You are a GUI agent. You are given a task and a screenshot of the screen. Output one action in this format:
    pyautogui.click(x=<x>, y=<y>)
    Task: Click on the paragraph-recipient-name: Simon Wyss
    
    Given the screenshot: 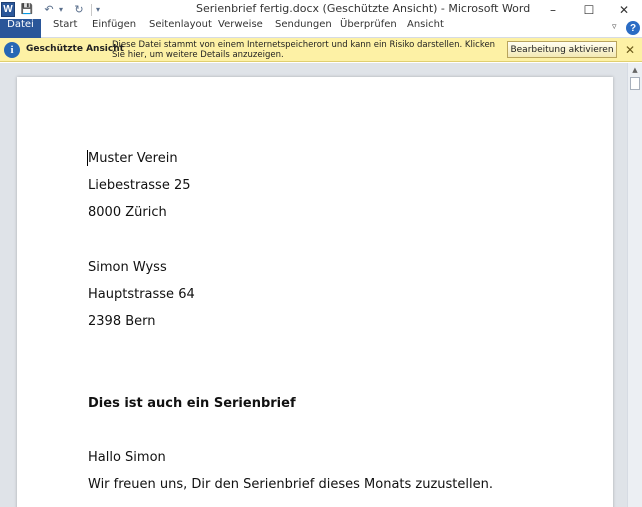 What is the action you would take?
    pyautogui.click(x=127, y=267)
    